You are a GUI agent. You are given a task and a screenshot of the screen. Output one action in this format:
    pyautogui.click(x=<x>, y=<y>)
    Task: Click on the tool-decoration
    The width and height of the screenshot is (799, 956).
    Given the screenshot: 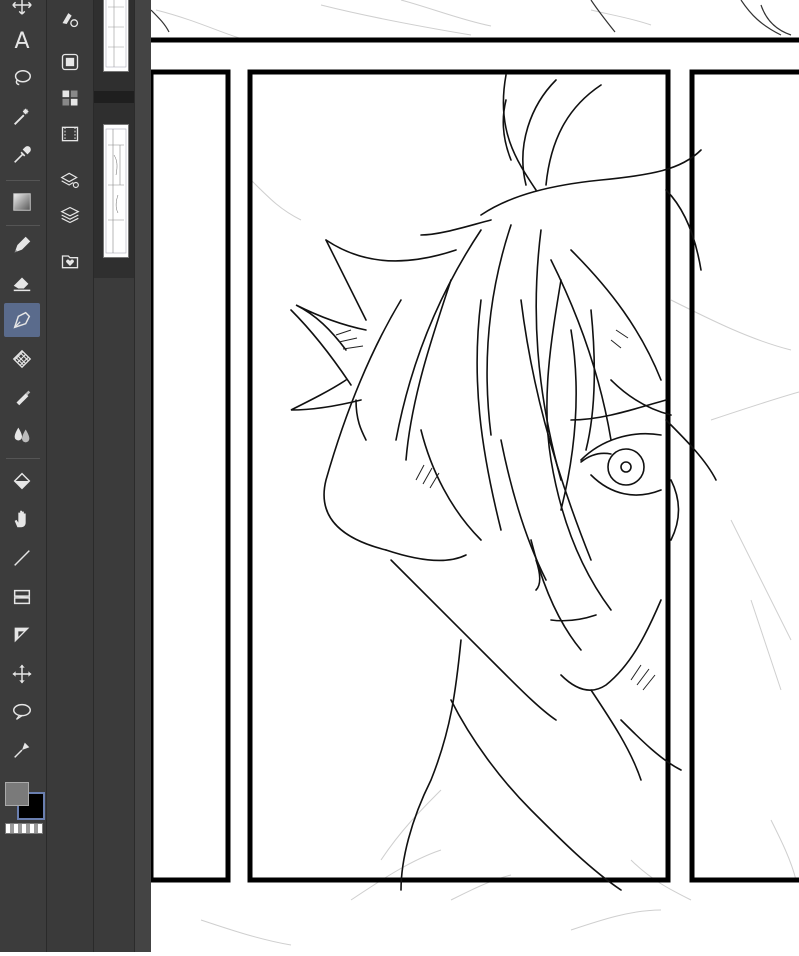 What is the action you would take?
    pyautogui.click(x=22, y=359)
    